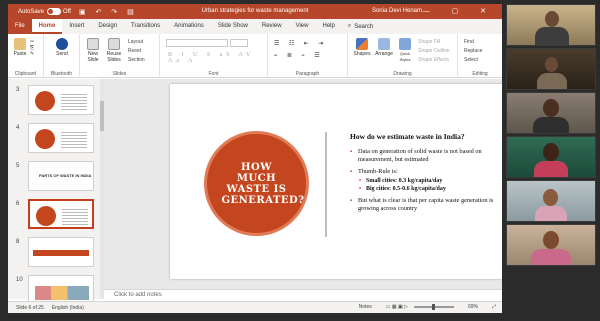 The width and height of the screenshot is (600, 321). Describe the element at coordinates (18, 242) in the screenshot. I see `thumbnail-number: 8` at that location.